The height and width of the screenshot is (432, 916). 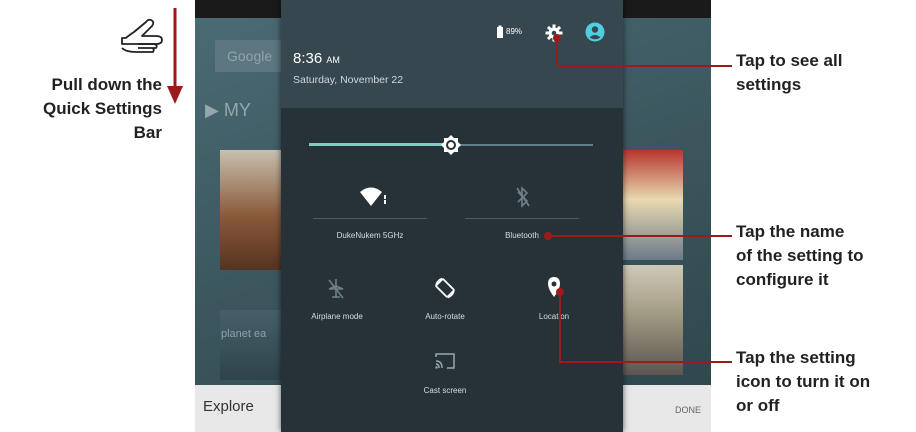 What do you see at coordinates (644, 66) in the screenshot?
I see `callout-settings-line` at bounding box center [644, 66].